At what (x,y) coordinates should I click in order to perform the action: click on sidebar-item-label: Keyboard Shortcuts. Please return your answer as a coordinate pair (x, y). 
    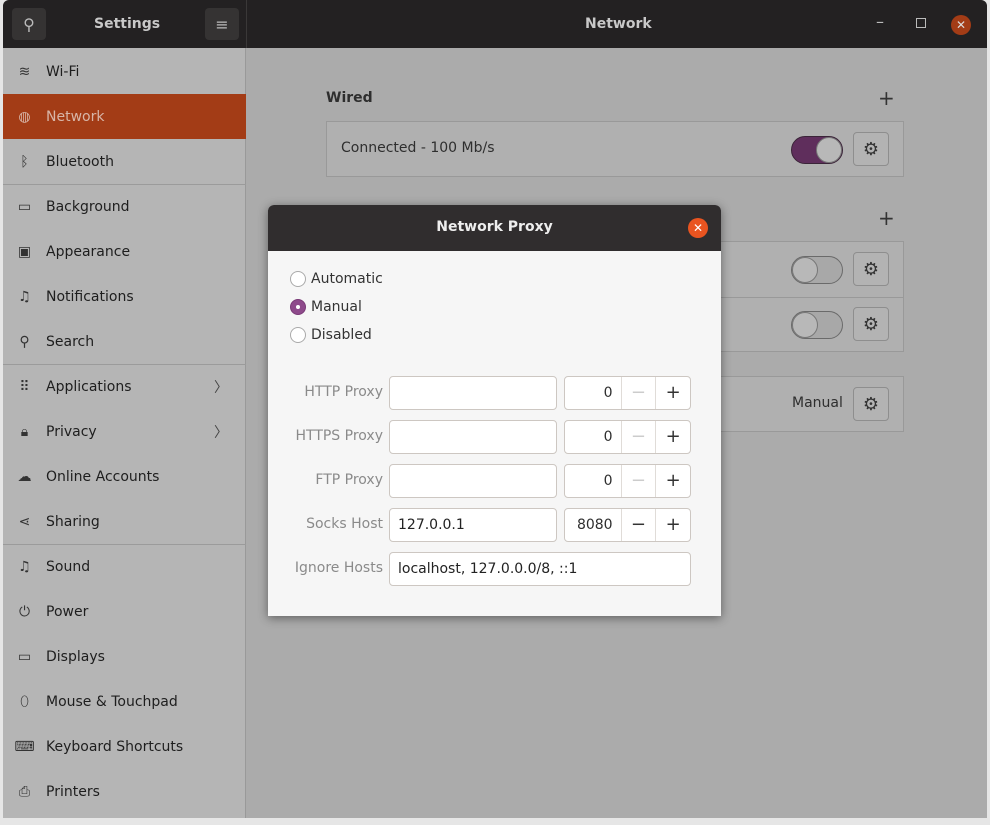
    Looking at the image, I should click on (115, 746).